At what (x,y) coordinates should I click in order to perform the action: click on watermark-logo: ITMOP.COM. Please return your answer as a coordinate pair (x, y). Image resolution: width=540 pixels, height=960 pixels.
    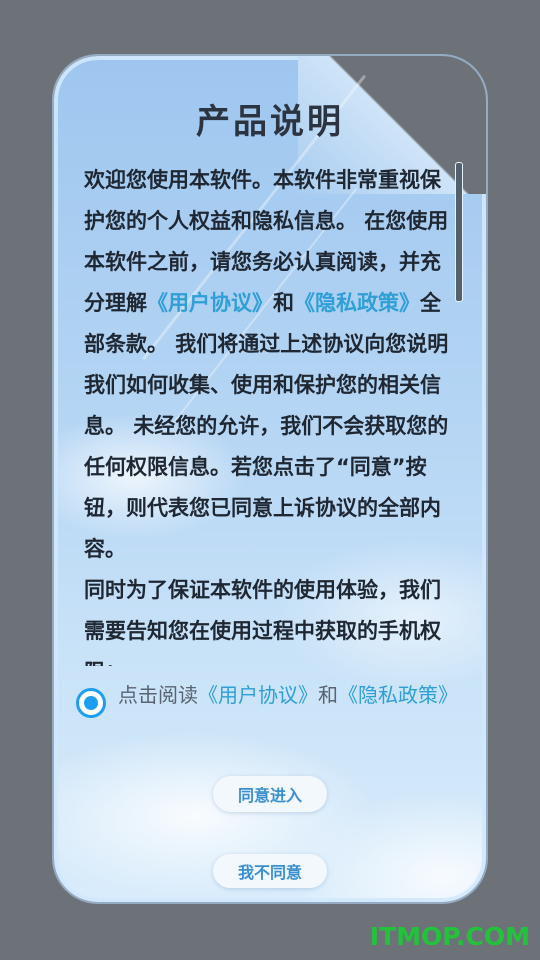
    Looking at the image, I should click on (449, 936).